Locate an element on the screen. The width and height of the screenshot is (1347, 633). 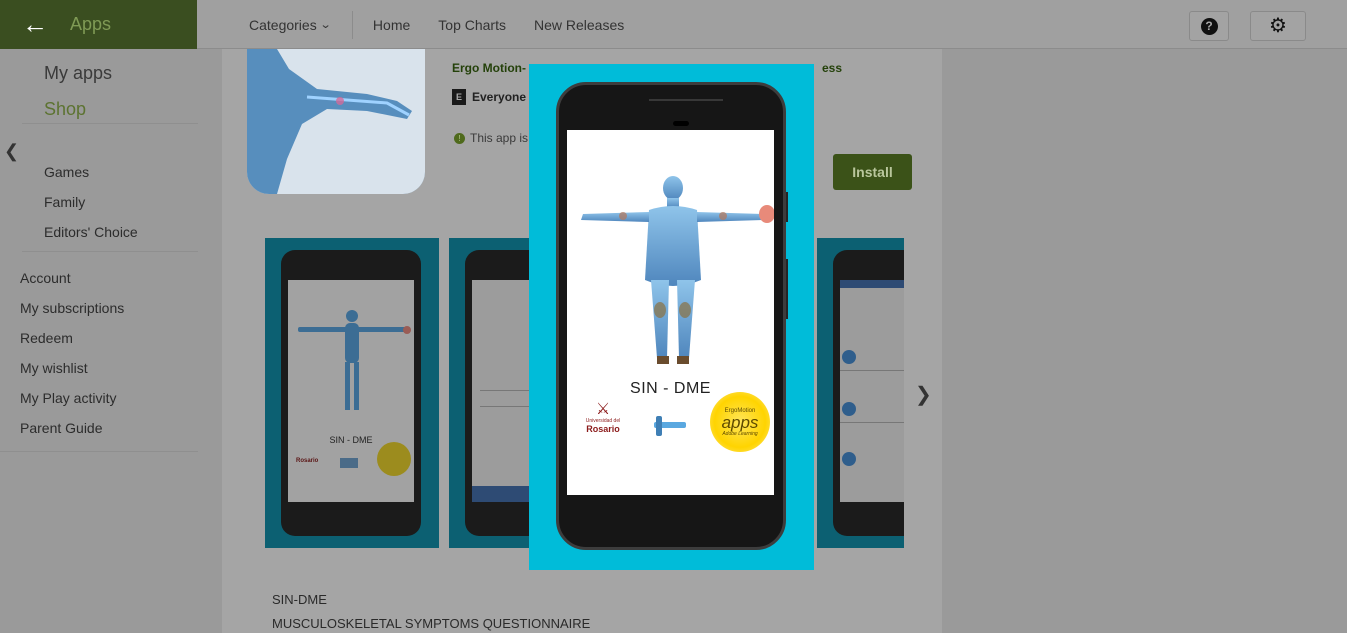
body-figure-illustration is located at coordinates (673, 270).